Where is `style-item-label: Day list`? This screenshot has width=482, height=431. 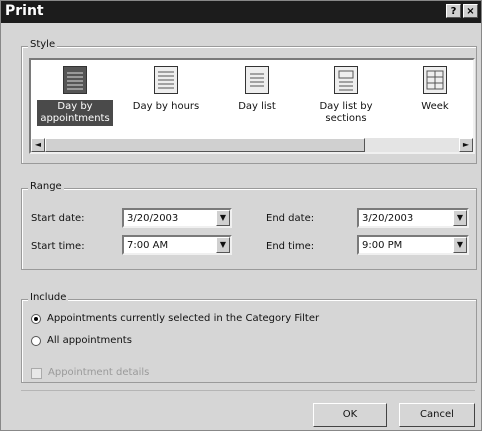
style-item-label: Day list is located at coordinates (257, 106).